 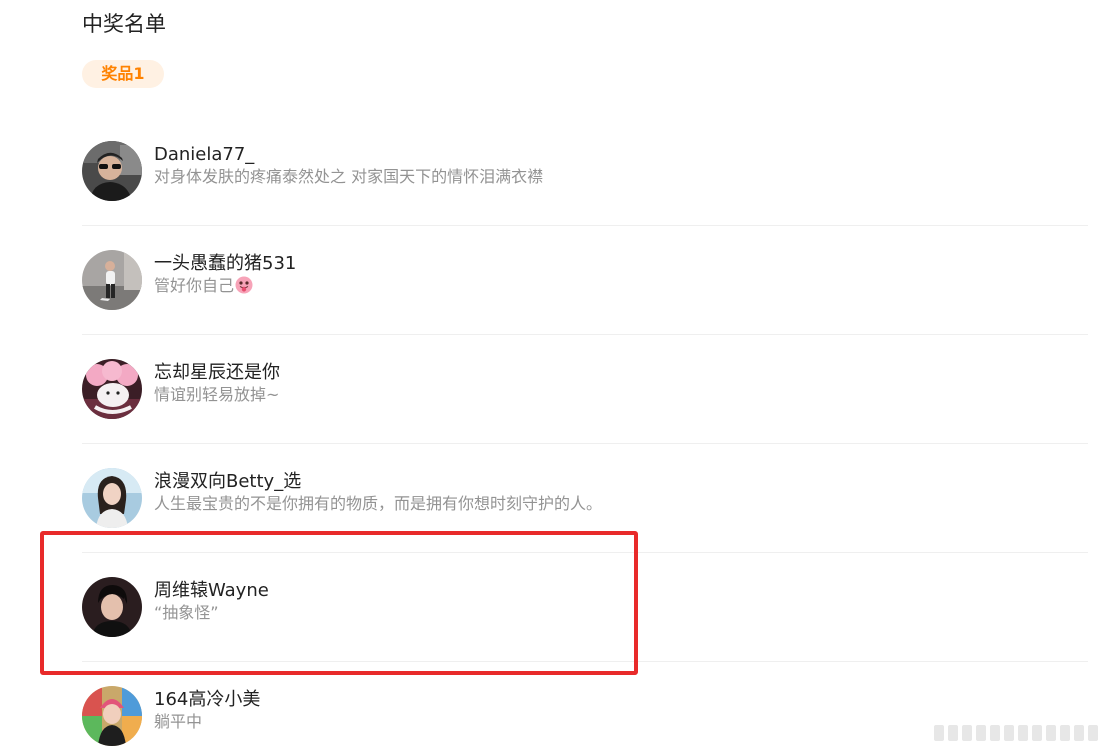 I want to click on winner-nickname: 164高冷小美, so click(x=207, y=700).